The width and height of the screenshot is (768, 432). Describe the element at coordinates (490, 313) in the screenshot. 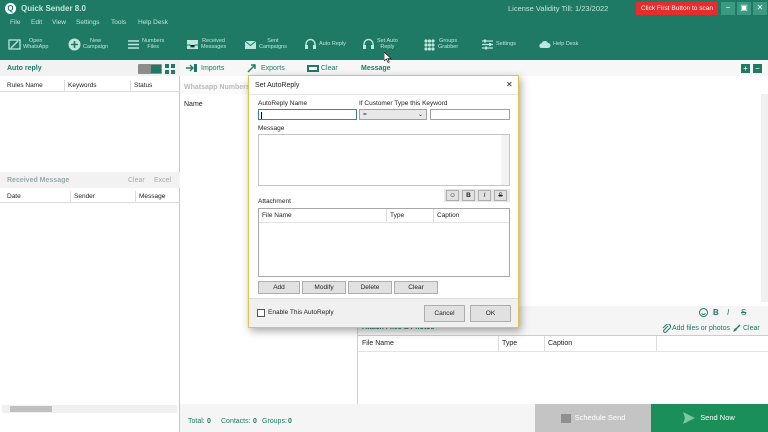

I see `ok-button: OK` at that location.